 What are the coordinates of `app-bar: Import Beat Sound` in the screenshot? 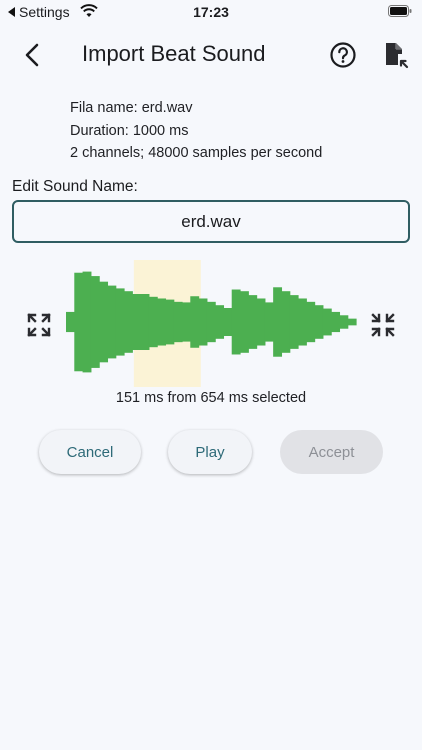 It's located at (211, 55).